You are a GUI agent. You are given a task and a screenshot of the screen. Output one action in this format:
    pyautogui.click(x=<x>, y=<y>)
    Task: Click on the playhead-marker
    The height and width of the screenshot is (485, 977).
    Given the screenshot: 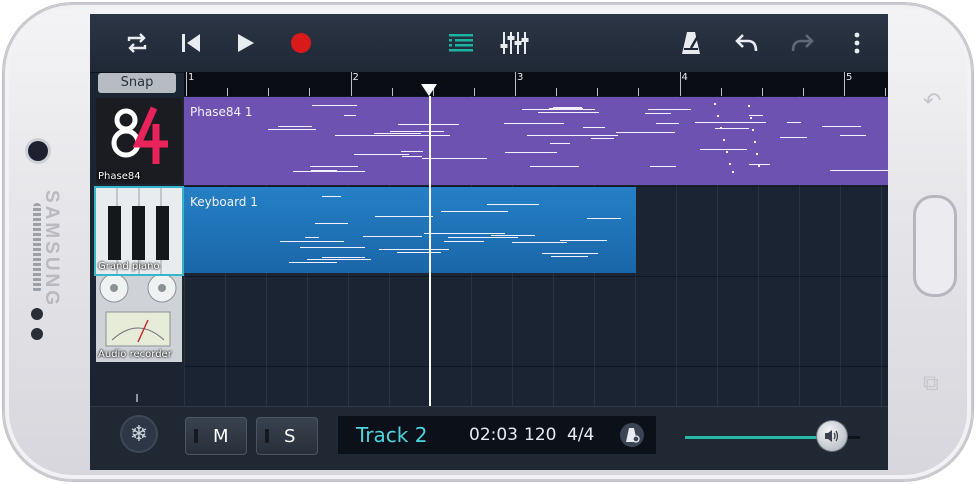 What is the action you would take?
    pyautogui.click(x=429, y=90)
    